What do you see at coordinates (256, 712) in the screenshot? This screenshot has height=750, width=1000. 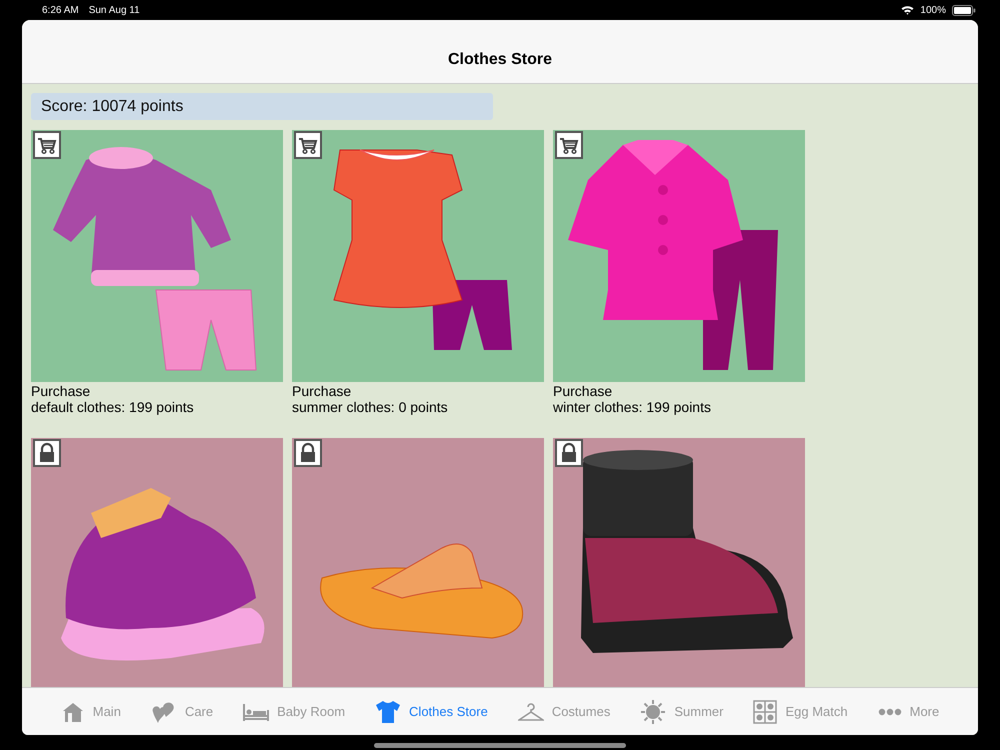 I see `bed-icon` at bounding box center [256, 712].